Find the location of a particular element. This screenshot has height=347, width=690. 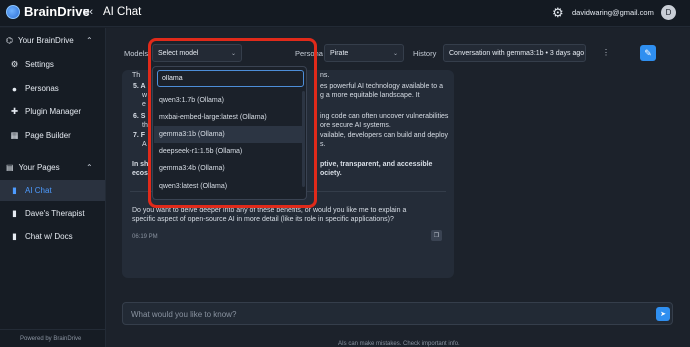

sidebar-item-daves-therapist: ▮ Dave's Therapist is located at coordinates (52, 213).